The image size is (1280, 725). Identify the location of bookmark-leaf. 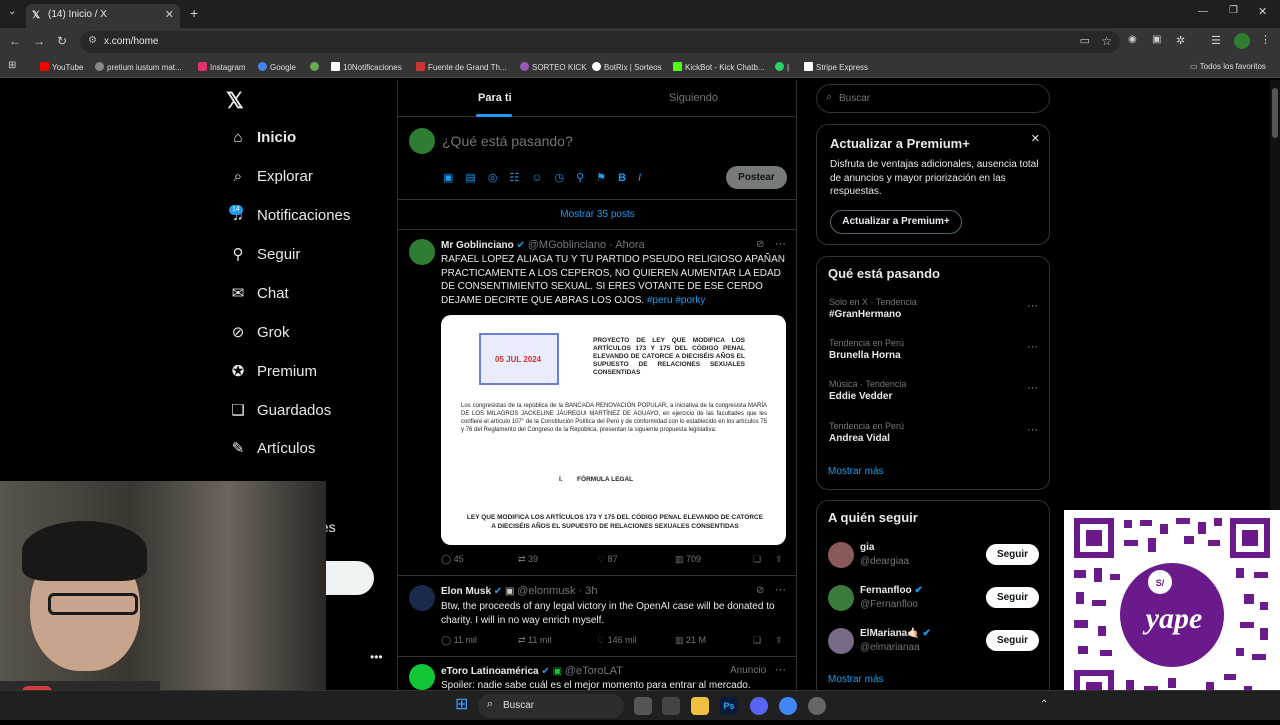
(316, 67).